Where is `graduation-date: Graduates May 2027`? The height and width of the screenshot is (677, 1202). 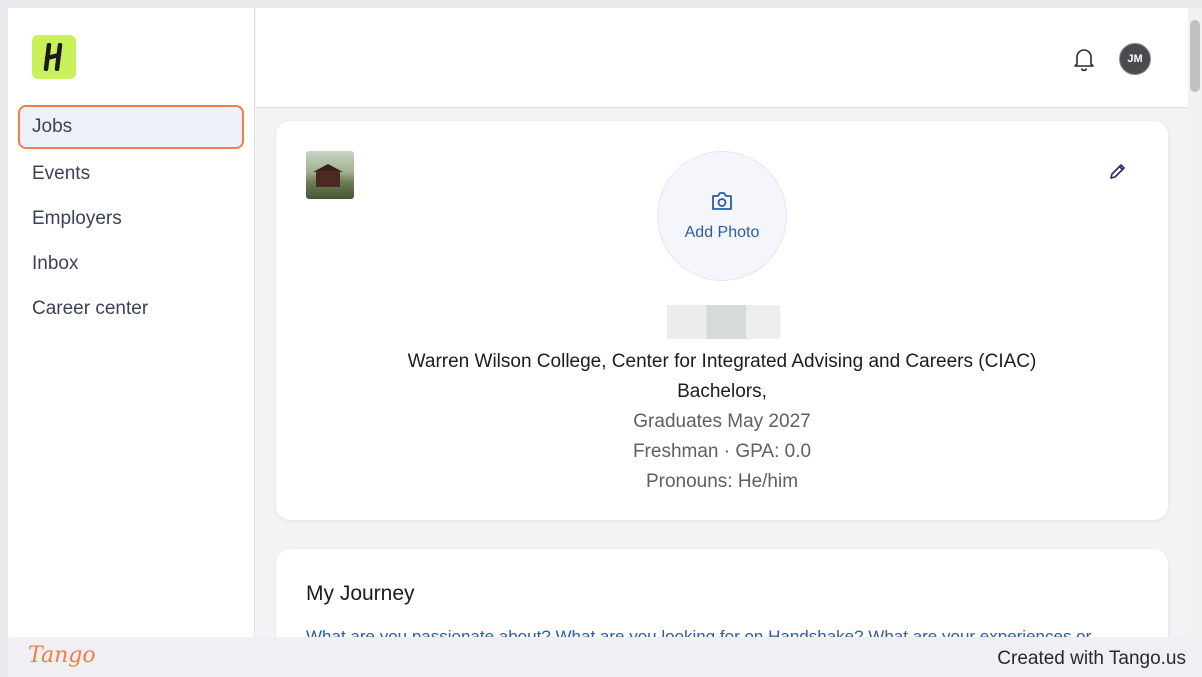 graduation-date: Graduates May 2027 is located at coordinates (722, 421).